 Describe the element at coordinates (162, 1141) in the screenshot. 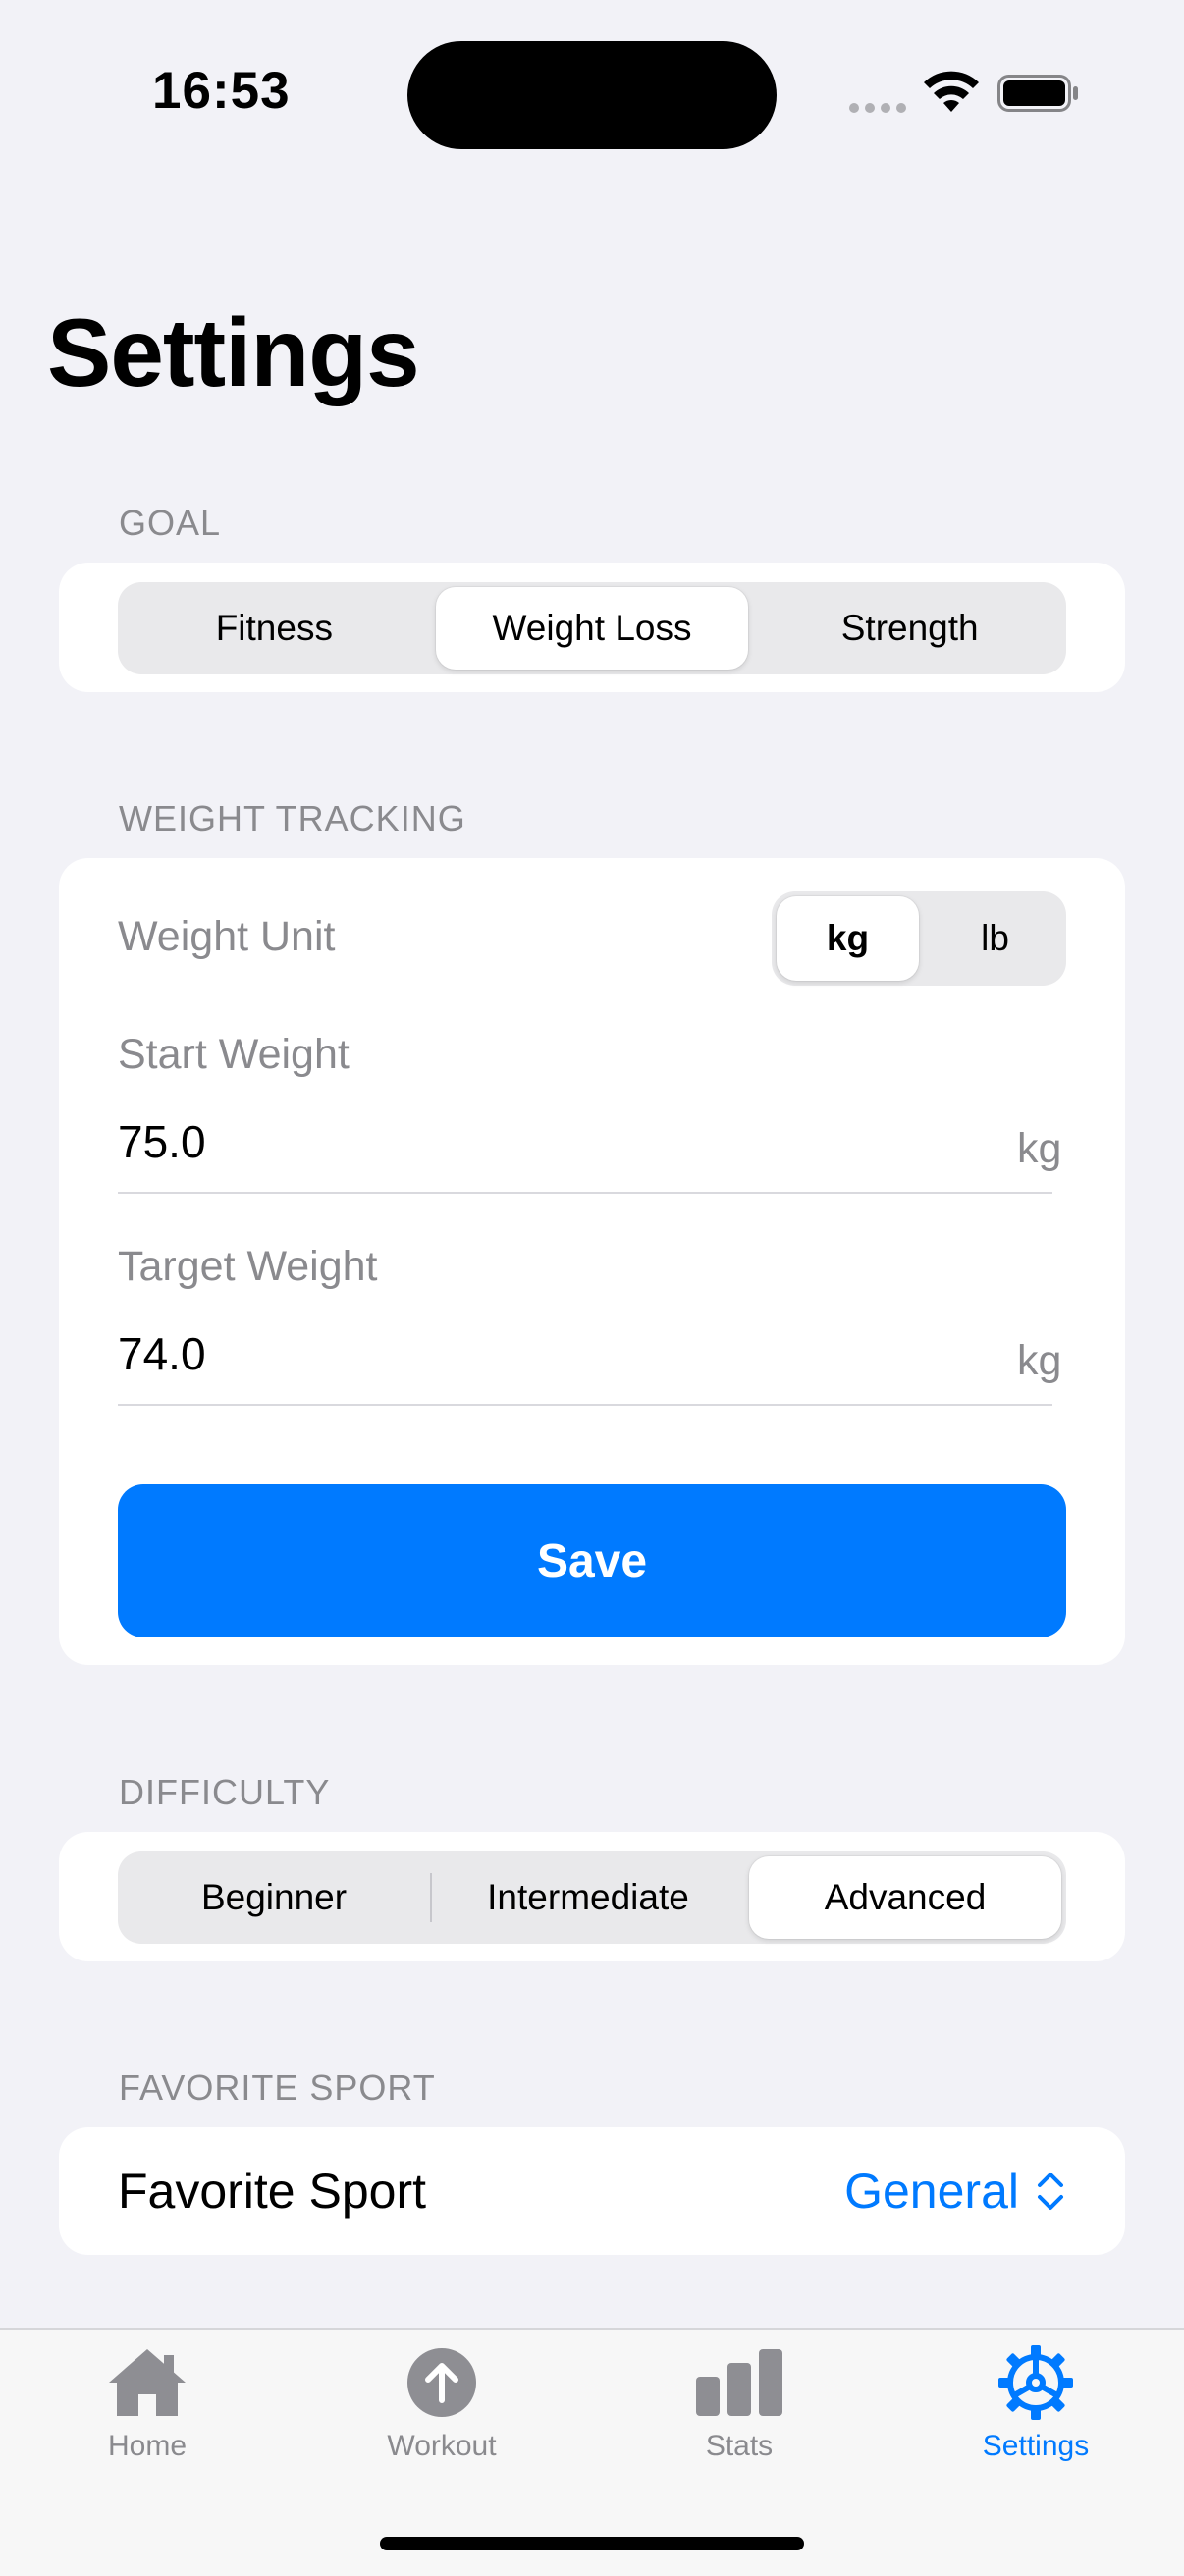

I see `start-weight-input: 75.0` at that location.